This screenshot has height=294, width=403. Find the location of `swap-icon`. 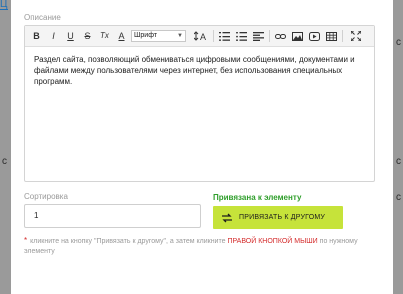

swap-icon is located at coordinates (227, 217).